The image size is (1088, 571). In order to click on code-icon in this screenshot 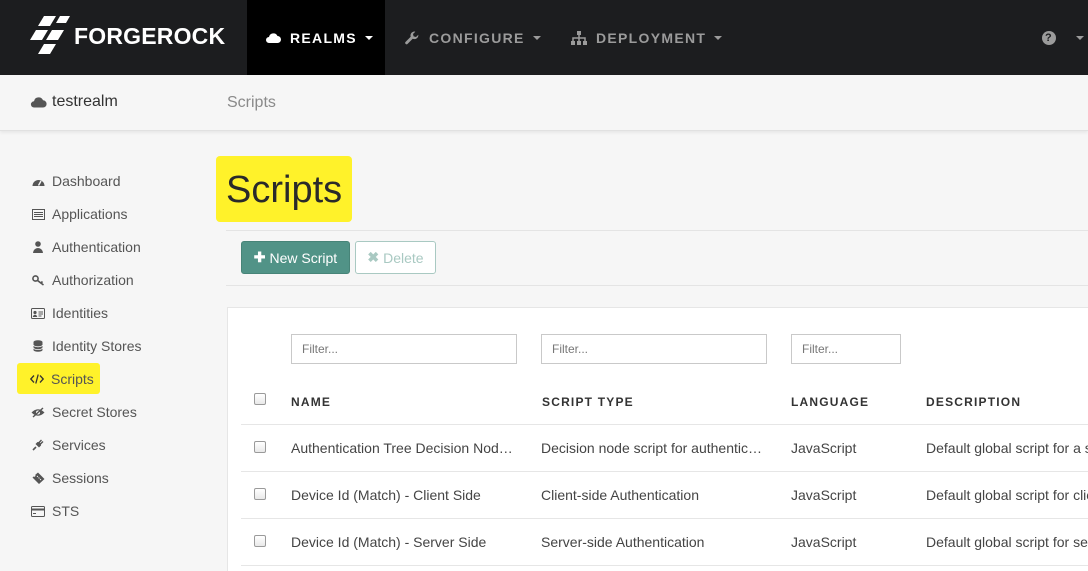, I will do `click(37, 379)`.